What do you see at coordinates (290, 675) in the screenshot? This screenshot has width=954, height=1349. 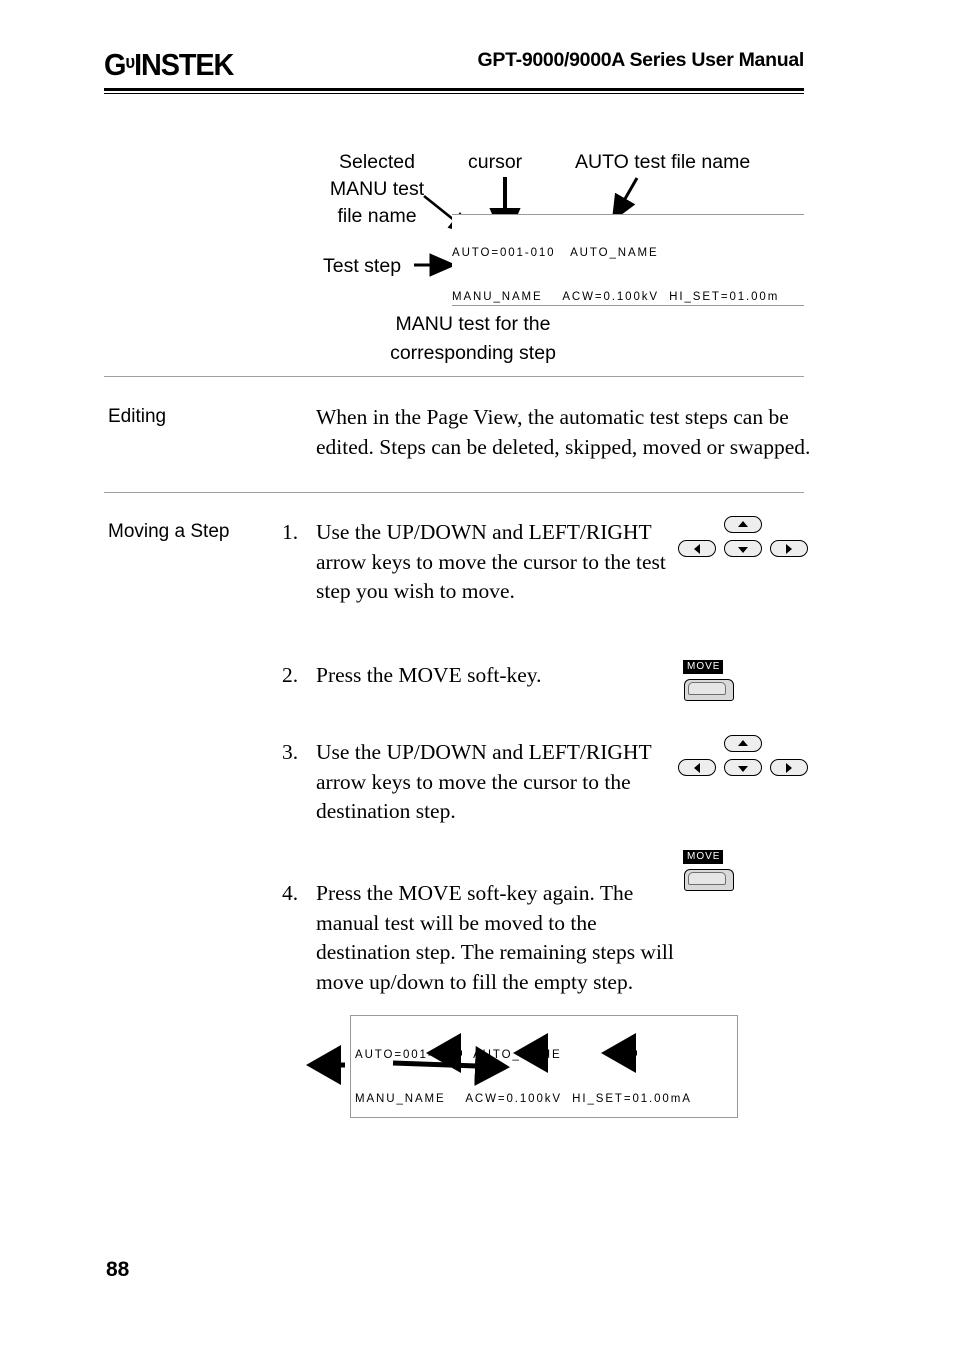 I see `step-number-2: 2.` at bounding box center [290, 675].